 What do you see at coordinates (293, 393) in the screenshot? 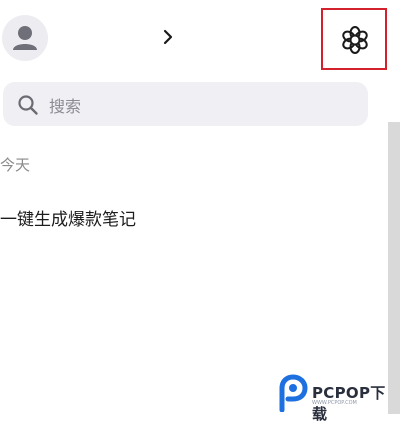
I see `pcpop-logo-icon` at bounding box center [293, 393].